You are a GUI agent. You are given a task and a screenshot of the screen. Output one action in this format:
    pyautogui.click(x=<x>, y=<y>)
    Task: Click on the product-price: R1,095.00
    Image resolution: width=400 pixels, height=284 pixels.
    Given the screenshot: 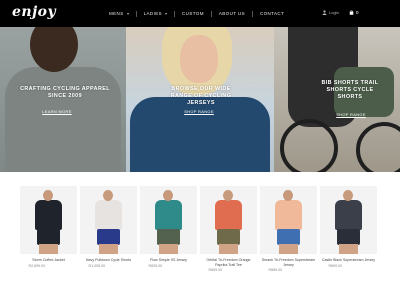 What is the action you would take?
    pyautogui.click(x=97, y=265)
    